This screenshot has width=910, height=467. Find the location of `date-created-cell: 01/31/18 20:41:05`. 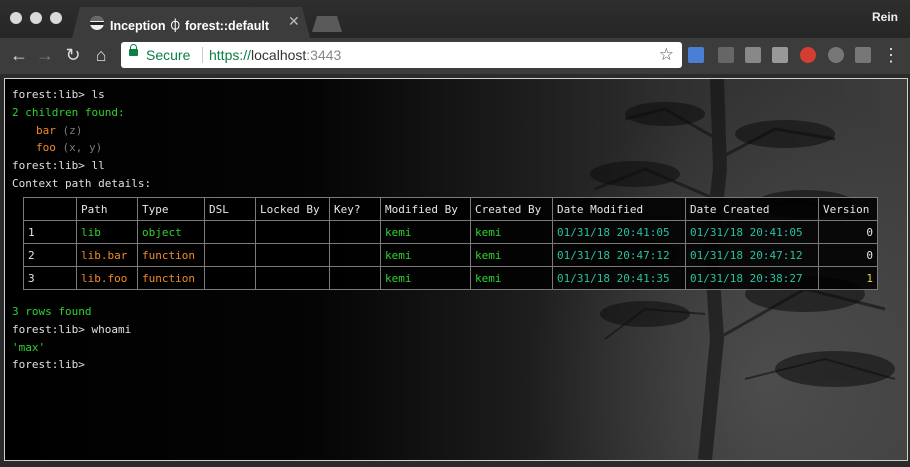

date-created-cell: 01/31/18 20:41:05 is located at coordinates (752, 232).